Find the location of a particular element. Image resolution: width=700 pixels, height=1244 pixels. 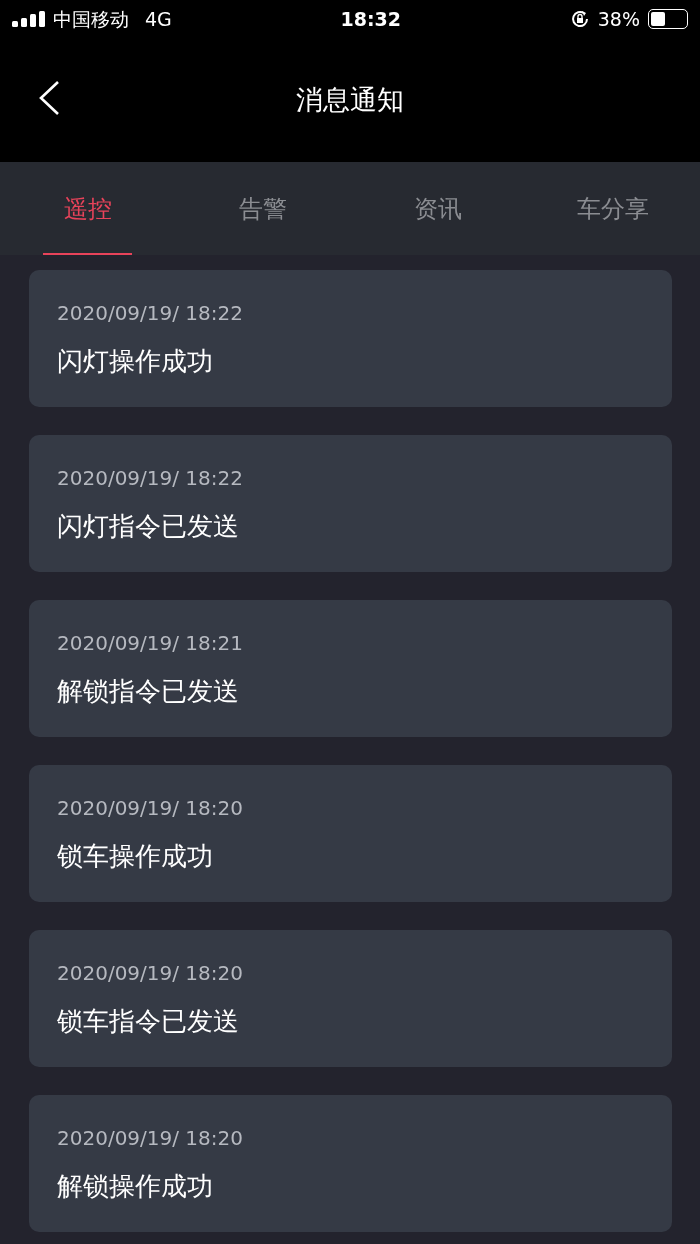

clock-time: 18:32 is located at coordinates (371, 19).